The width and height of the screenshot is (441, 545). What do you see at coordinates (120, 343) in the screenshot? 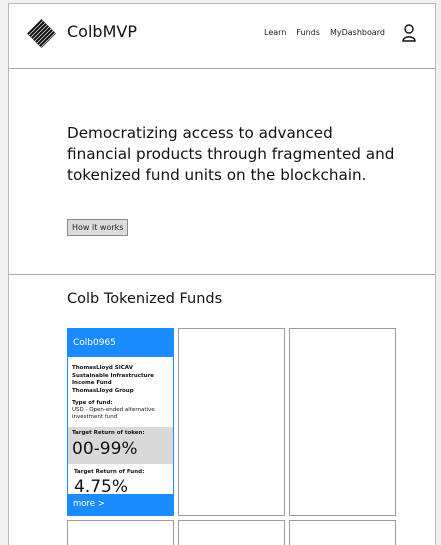
I see `fund-card-code: Colb0965` at bounding box center [120, 343].